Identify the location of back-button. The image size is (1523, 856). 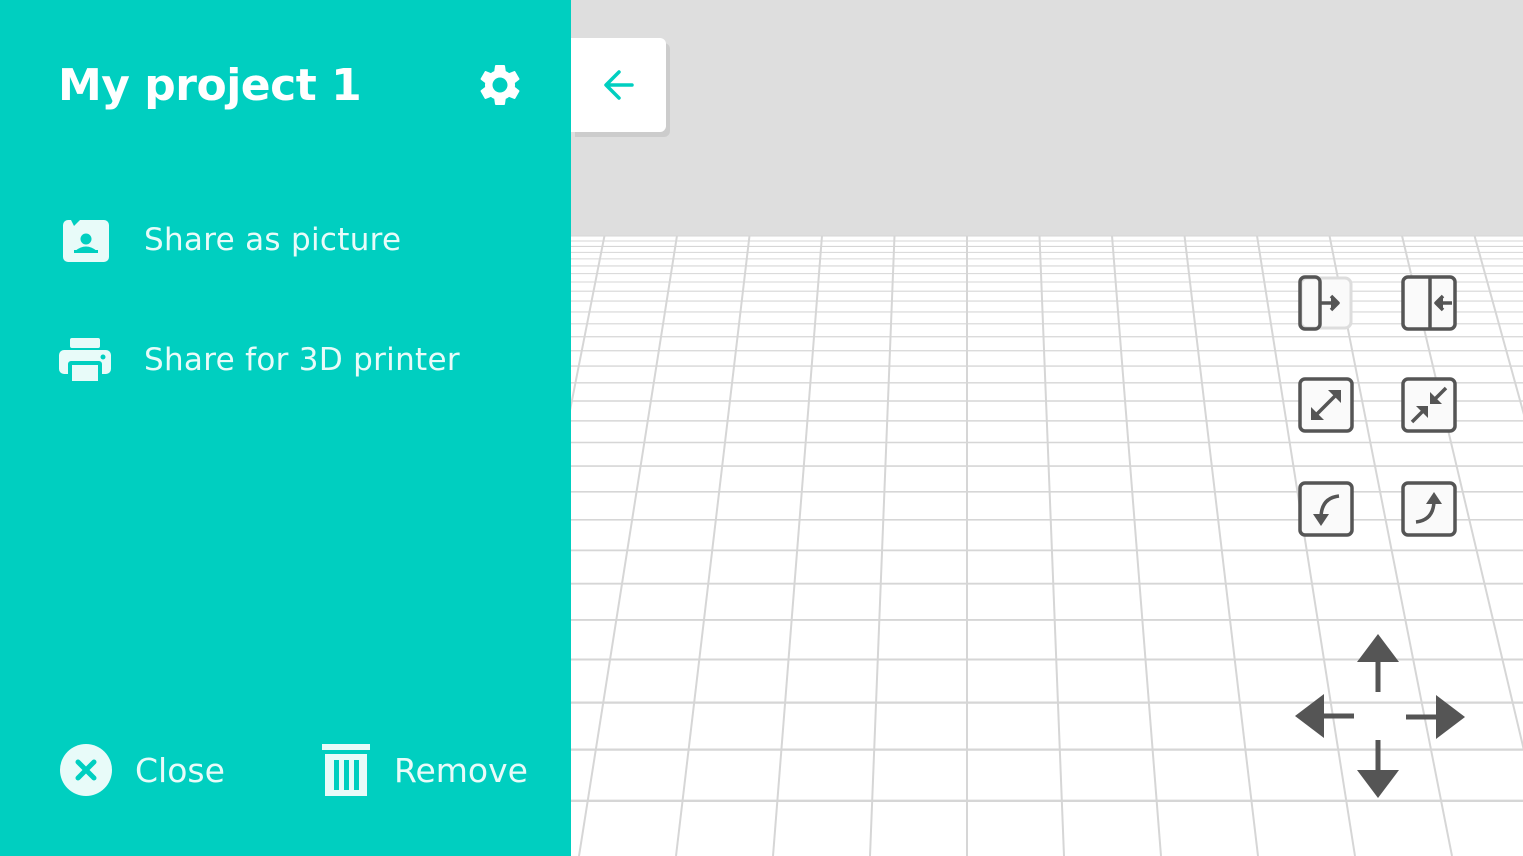
(618, 85).